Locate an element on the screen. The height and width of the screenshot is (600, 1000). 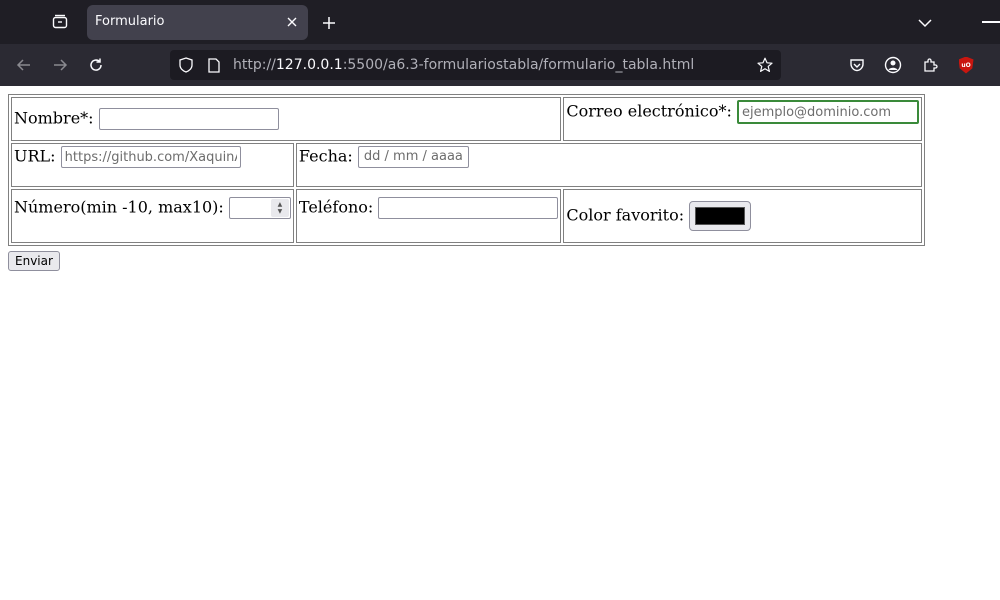
shield-icon is located at coordinates (186, 65).